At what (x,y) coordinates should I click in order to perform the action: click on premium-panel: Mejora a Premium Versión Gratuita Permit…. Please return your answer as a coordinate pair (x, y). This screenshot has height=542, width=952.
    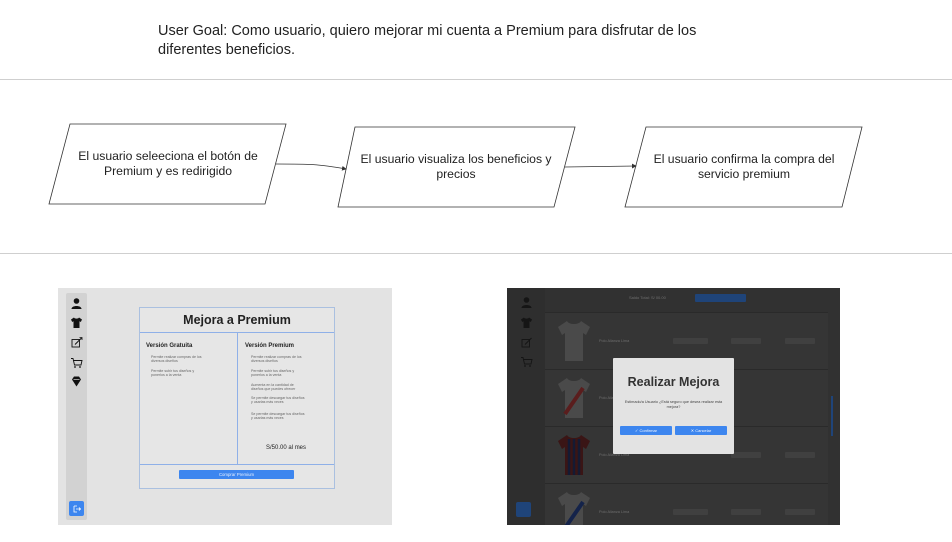
    Looking at the image, I should click on (237, 398).